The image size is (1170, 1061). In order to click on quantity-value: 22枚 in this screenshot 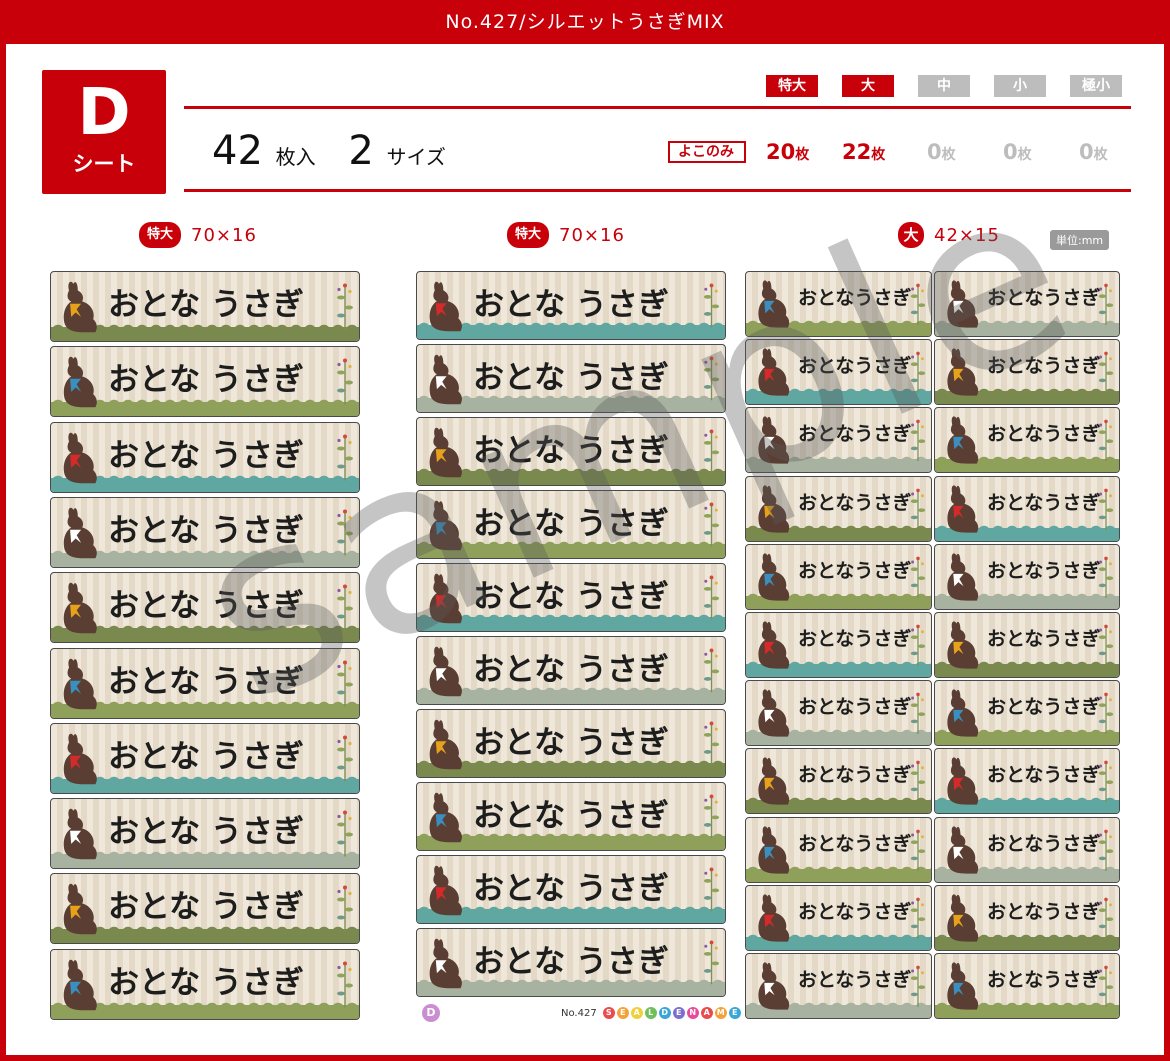, I will do `click(864, 152)`.